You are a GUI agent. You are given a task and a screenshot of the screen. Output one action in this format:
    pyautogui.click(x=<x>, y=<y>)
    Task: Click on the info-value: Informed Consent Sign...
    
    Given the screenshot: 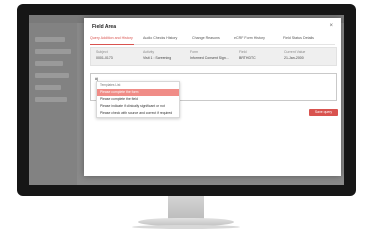 What is the action you would take?
    pyautogui.click(x=209, y=58)
    